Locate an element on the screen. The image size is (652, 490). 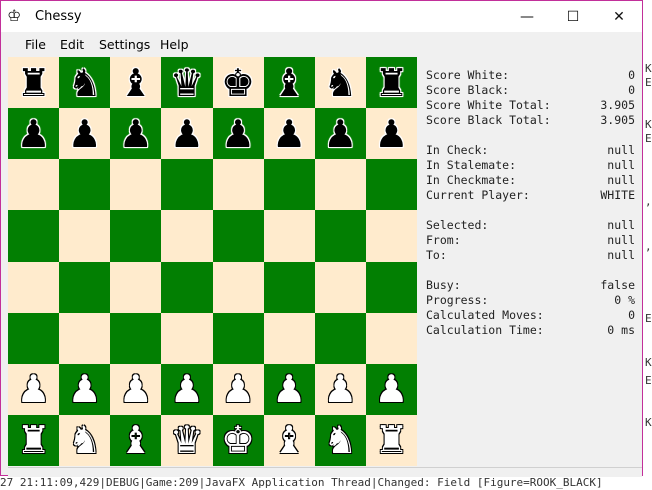
square-e5 is located at coordinates (238, 236).